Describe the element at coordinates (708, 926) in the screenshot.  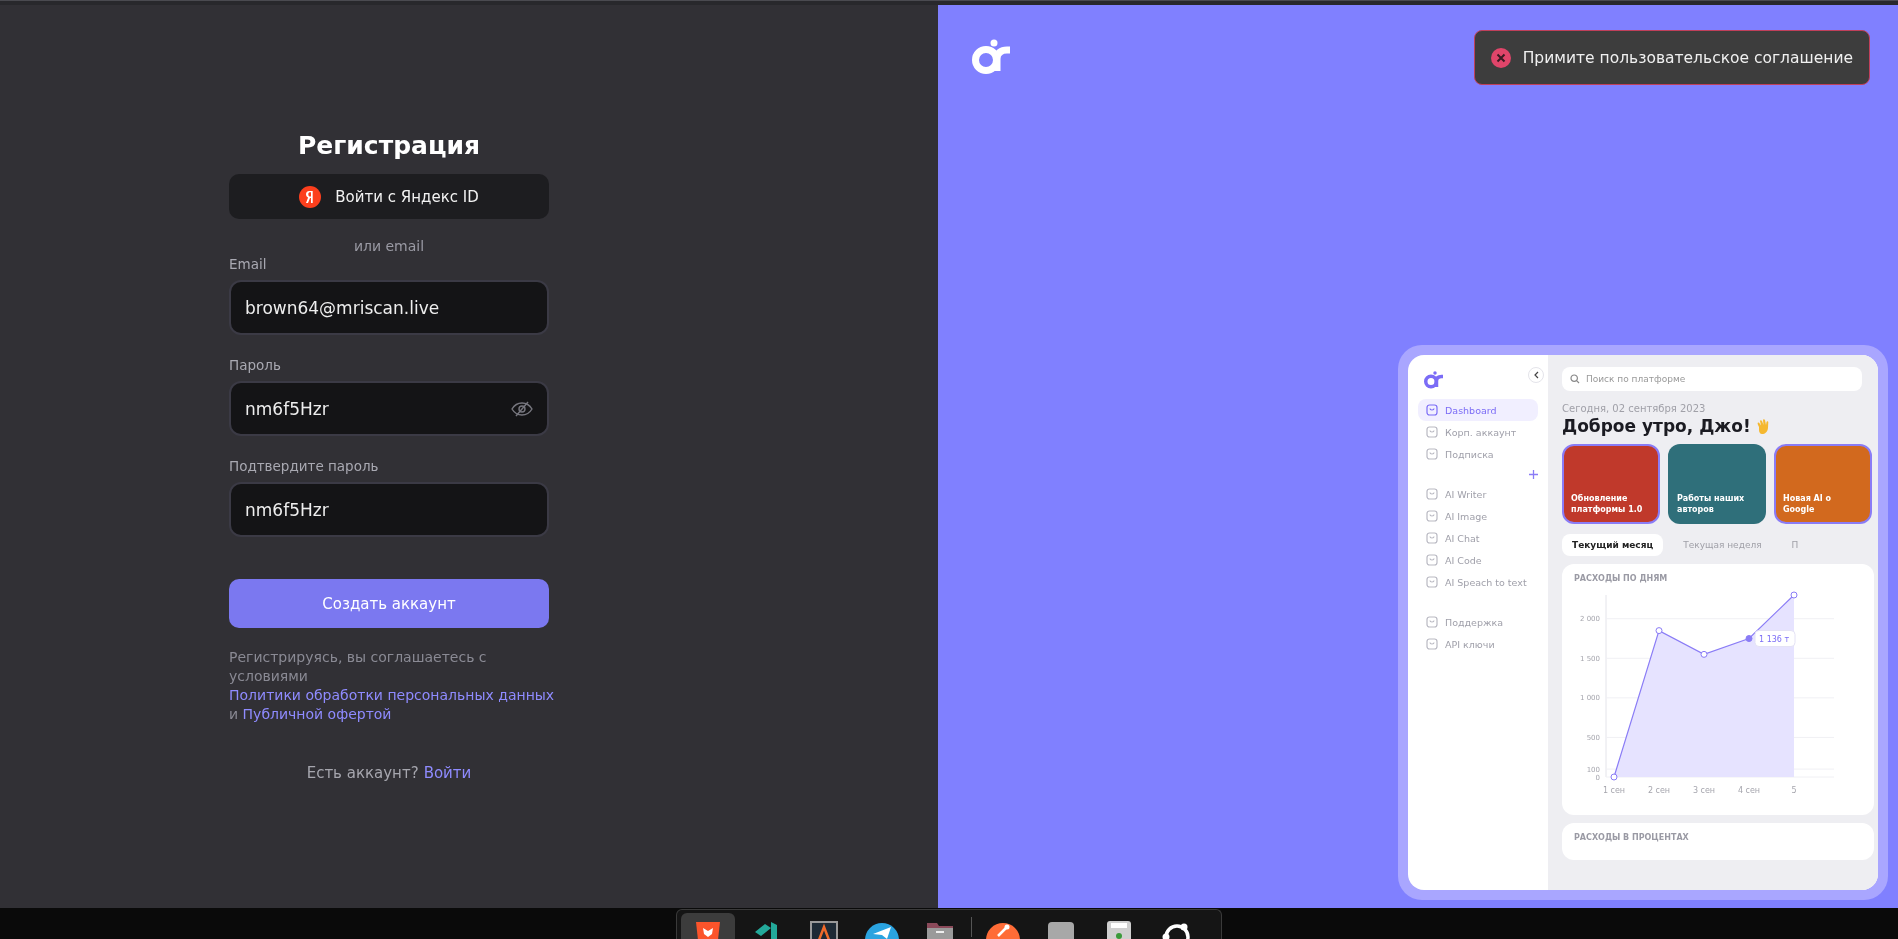
I see `dock-item` at that location.